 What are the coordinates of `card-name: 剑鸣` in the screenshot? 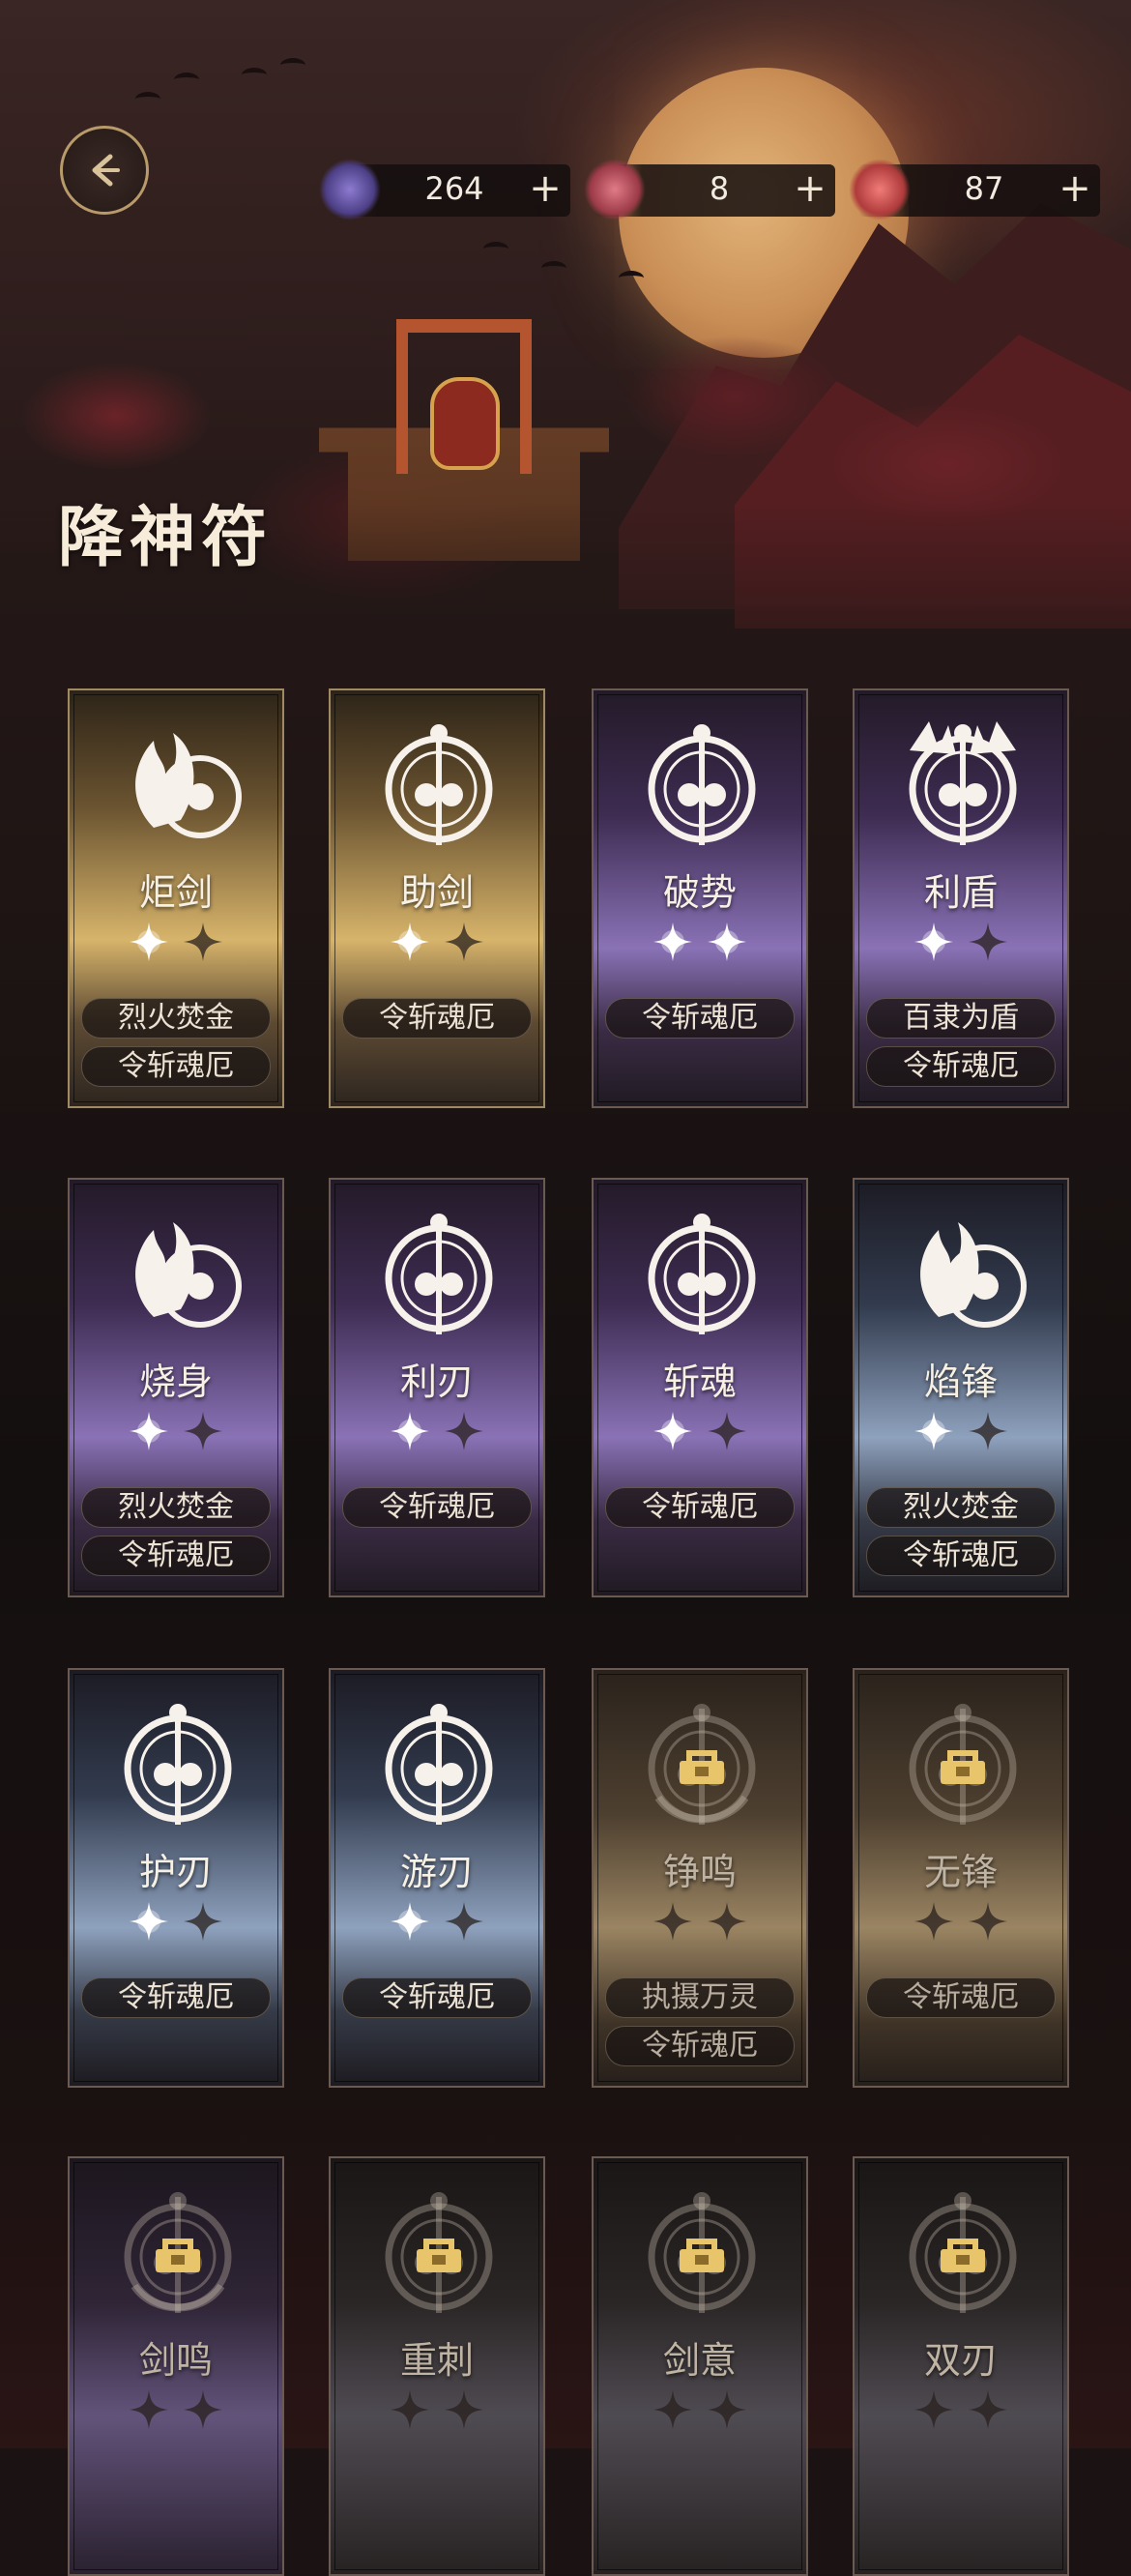 It's located at (175, 2360).